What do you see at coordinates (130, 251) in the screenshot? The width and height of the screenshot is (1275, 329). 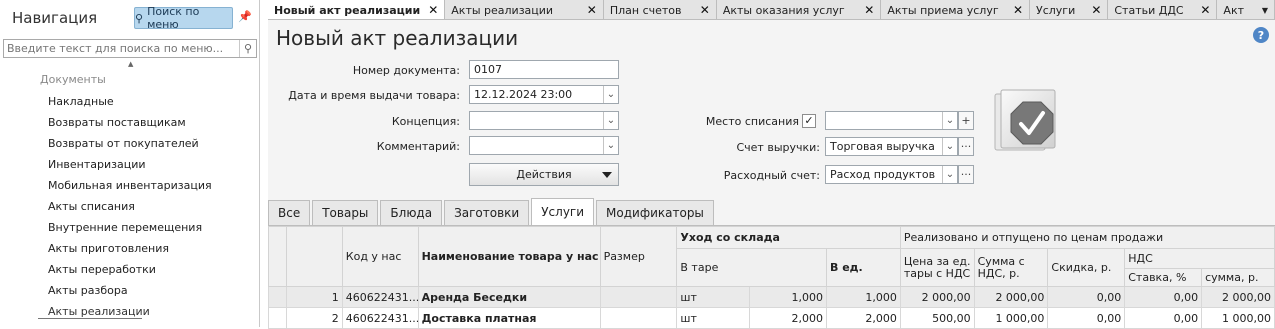 I see `nav-item-production-acts: Акты приготовления` at bounding box center [130, 251].